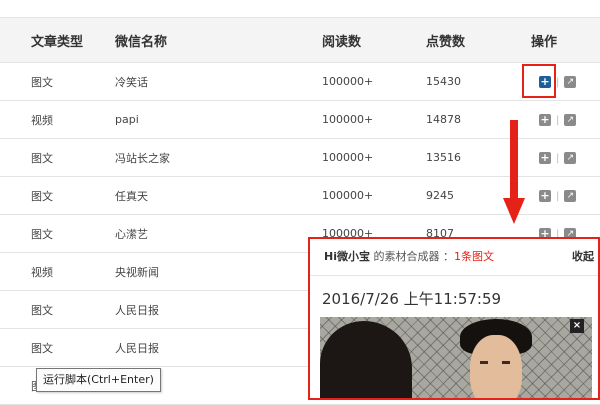 This screenshot has width=600, height=405. Describe the element at coordinates (218, 271) in the screenshot. I see `cell-name: 央视新闻` at that location.